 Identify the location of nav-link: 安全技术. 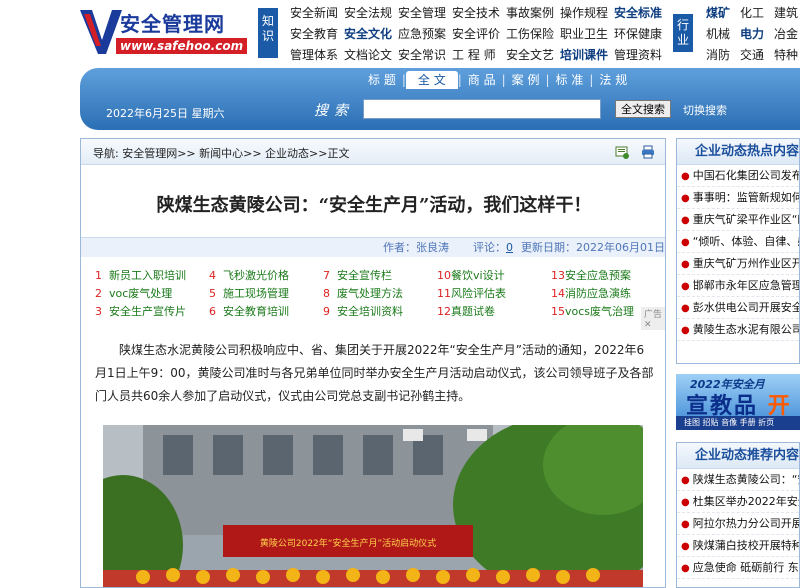
(479, 13).